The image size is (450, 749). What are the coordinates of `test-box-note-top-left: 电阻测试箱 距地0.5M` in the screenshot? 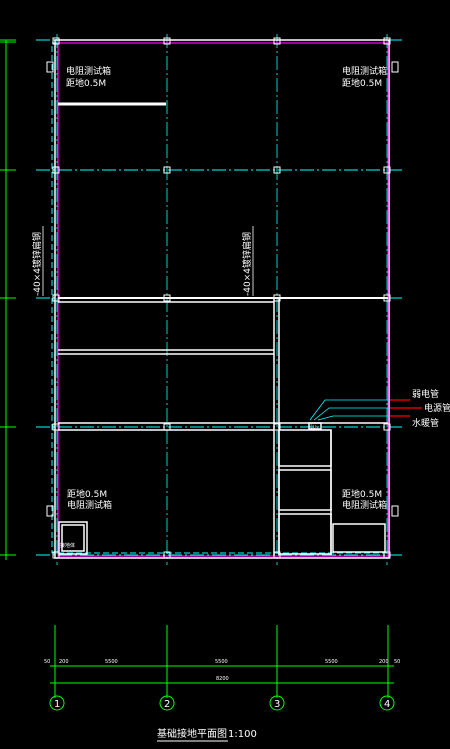 It's located at (88, 77).